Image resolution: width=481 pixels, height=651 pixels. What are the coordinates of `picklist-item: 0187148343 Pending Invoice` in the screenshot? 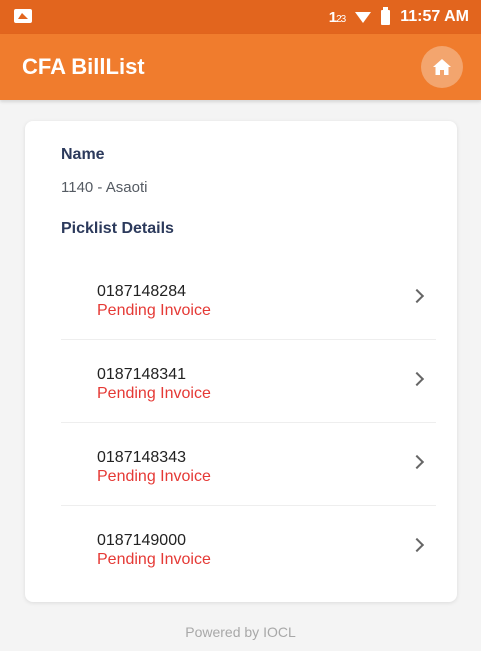 It's located at (248, 464).